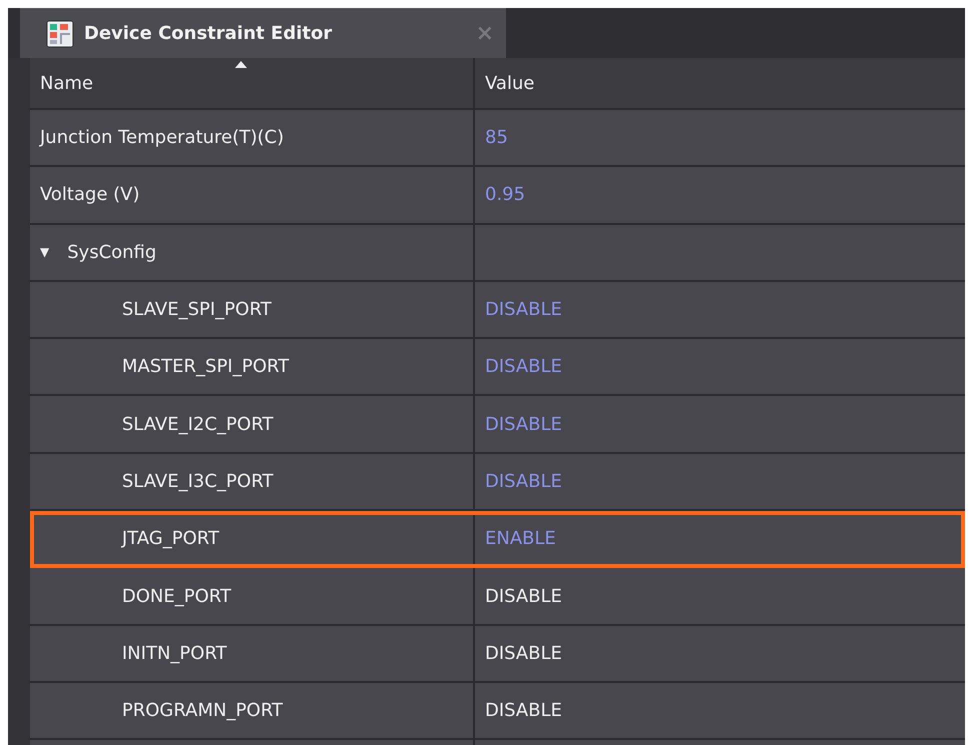 This screenshot has height=745, width=975. I want to click on editor-tab: Device Constraint Editor ×, so click(263, 33).